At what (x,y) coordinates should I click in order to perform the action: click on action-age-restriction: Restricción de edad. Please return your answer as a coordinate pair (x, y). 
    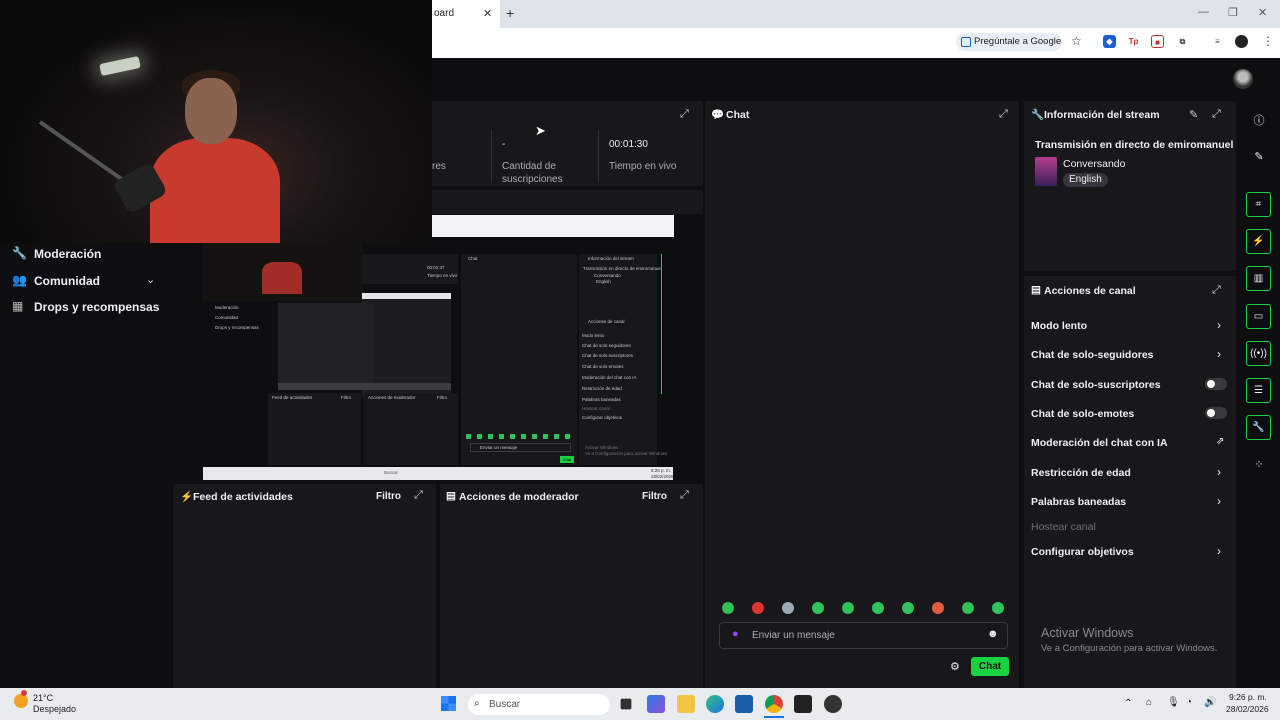
    Looking at the image, I should click on (1081, 473).